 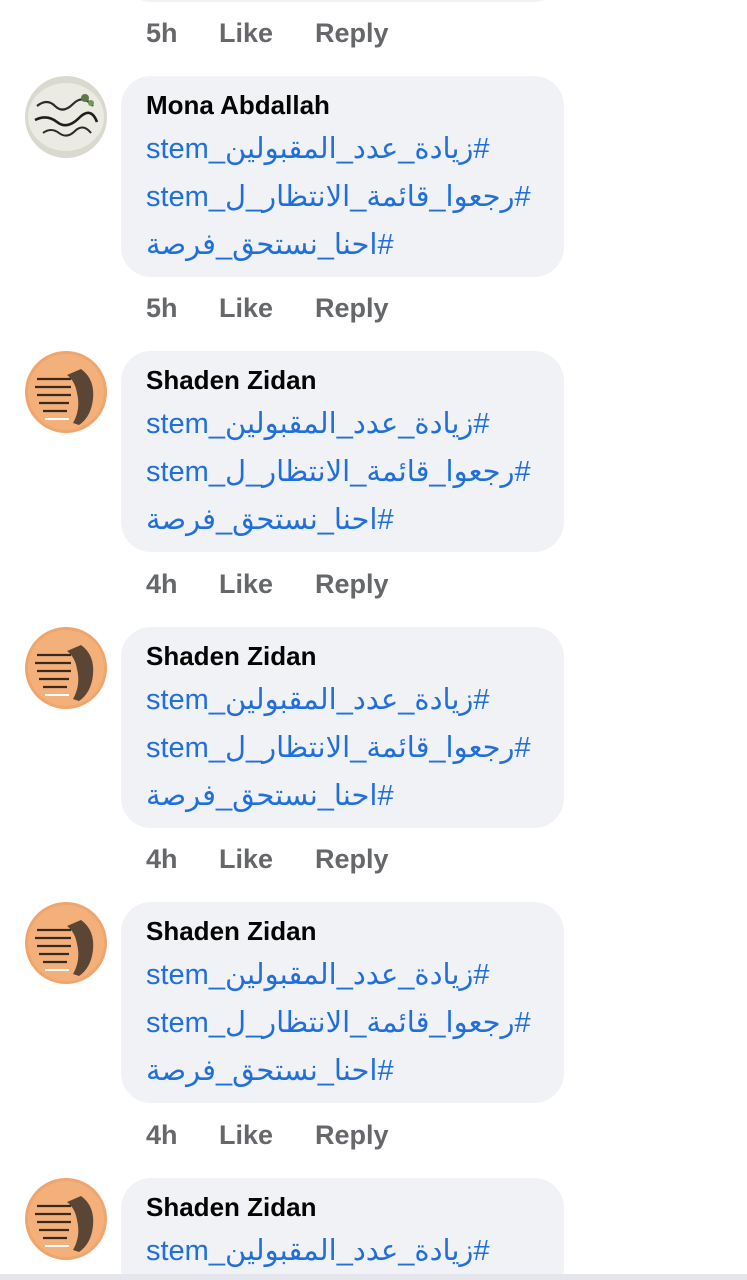 What do you see at coordinates (342, 1) in the screenshot?
I see `previous-comment-bubble` at bounding box center [342, 1].